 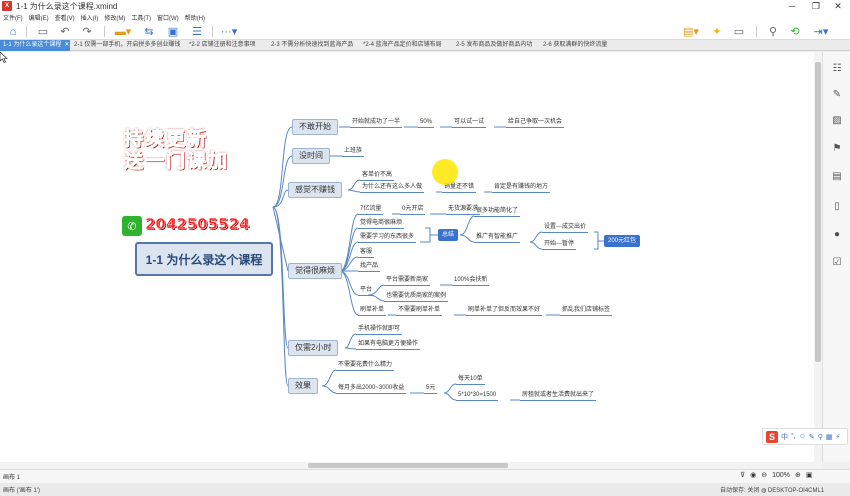 What do you see at coordinates (837, 234) in the screenshot?
I see `comments-icon: ●` at bounding box center [837, 234].